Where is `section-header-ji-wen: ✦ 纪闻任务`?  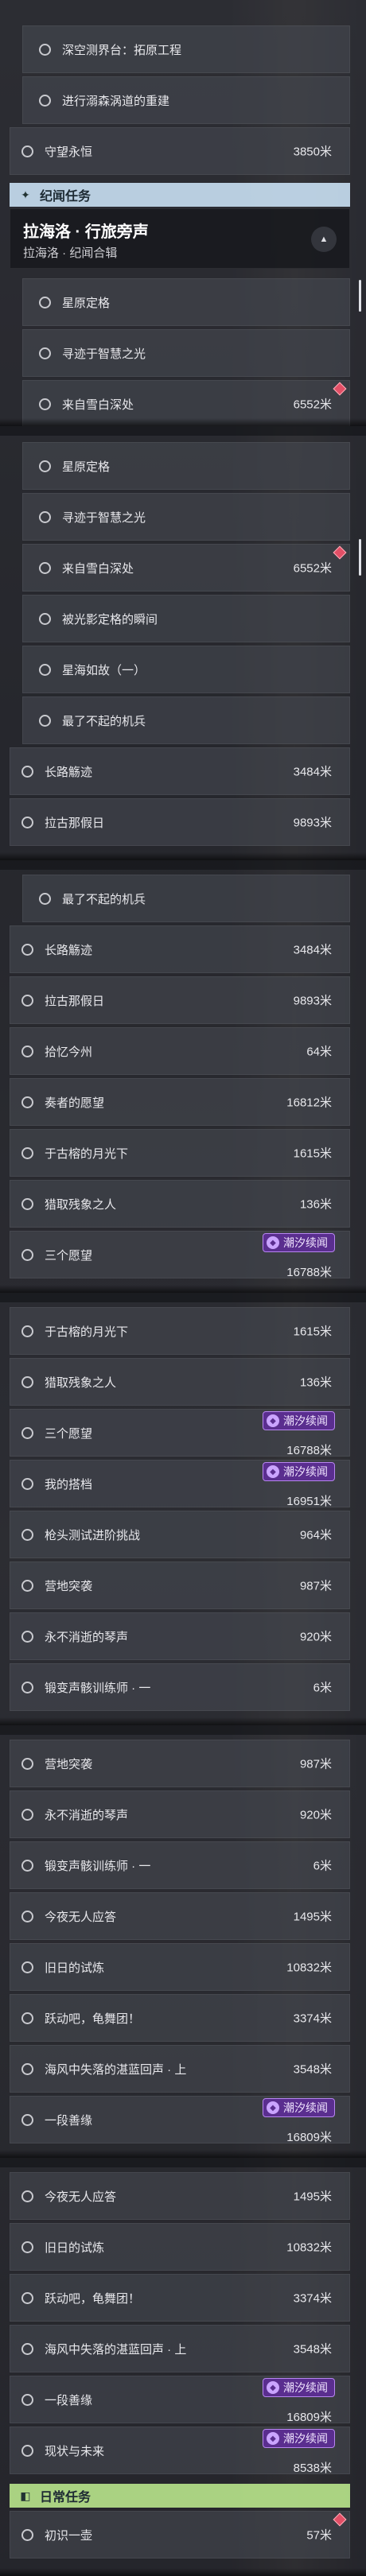 section-header-ji-wen: ✦ 纪闻任务 is located at coordinates (180, 195).